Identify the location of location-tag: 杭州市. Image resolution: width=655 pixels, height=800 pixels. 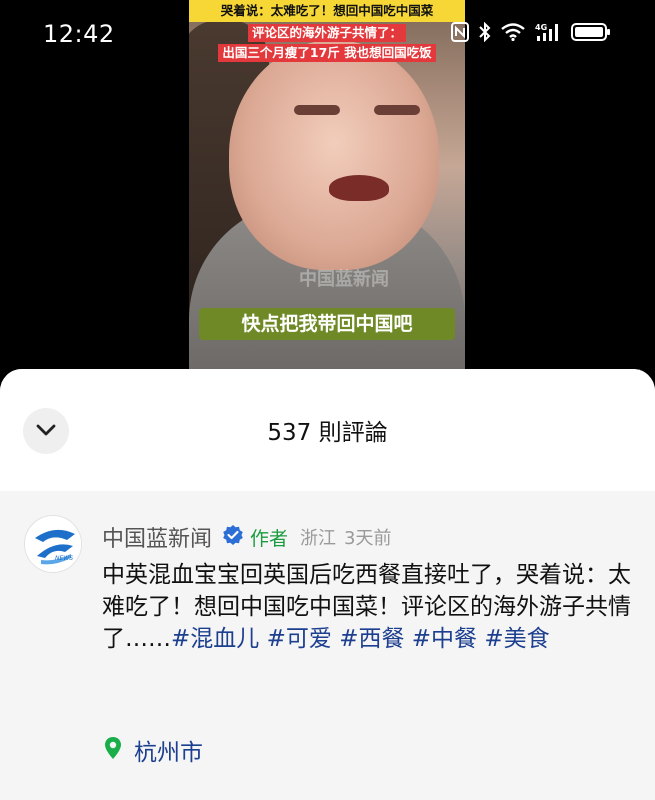
(153, 750).